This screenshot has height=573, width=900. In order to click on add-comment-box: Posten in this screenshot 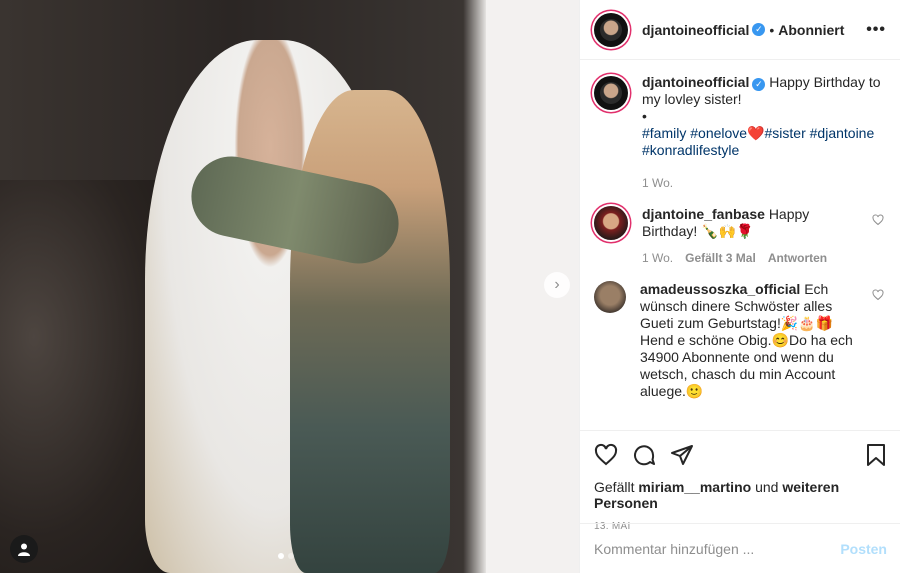, I will do `click(740, 548)`.